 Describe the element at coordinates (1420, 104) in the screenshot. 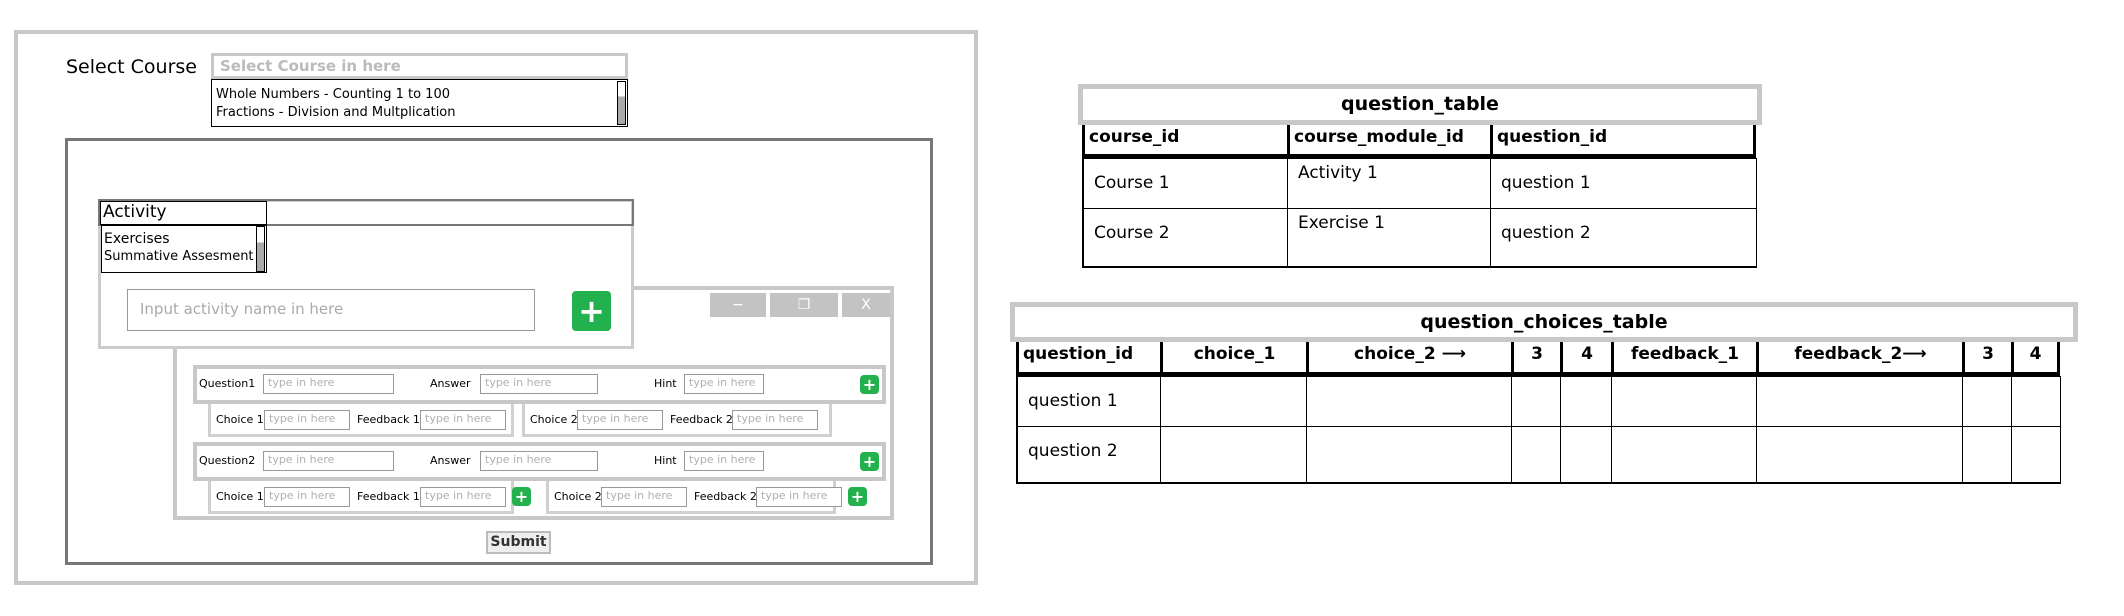

I see `question-table-title: question_table` at that location.